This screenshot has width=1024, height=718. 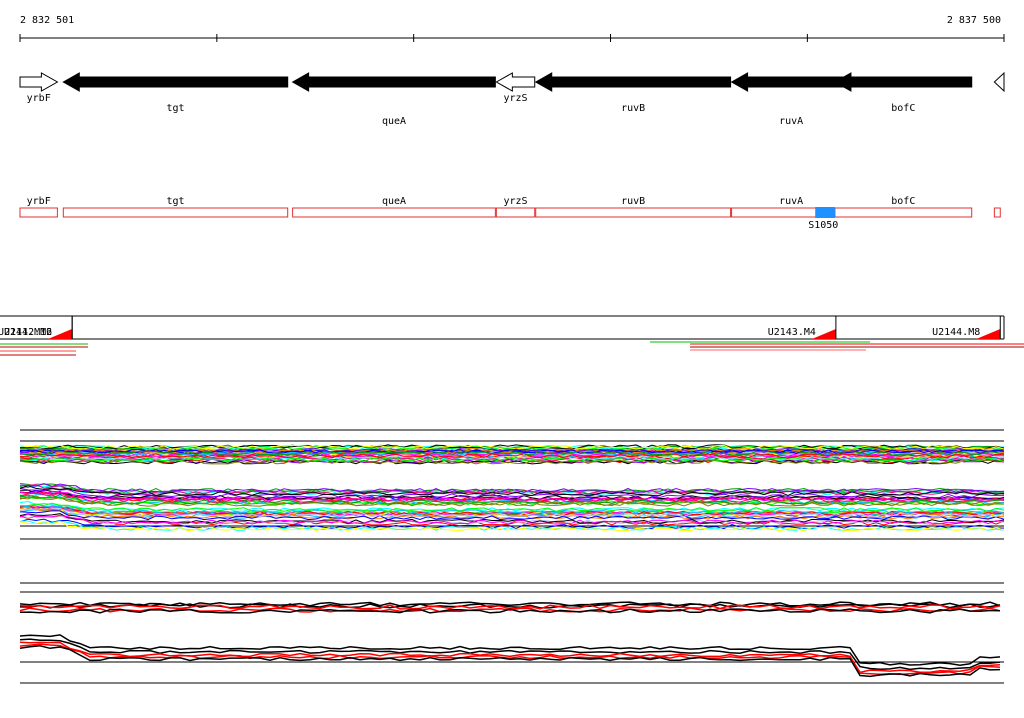 I want to click on gene-track: yrbF tgt queA yrzS ruvB ruvA bofC, so click(x=512, y=99).